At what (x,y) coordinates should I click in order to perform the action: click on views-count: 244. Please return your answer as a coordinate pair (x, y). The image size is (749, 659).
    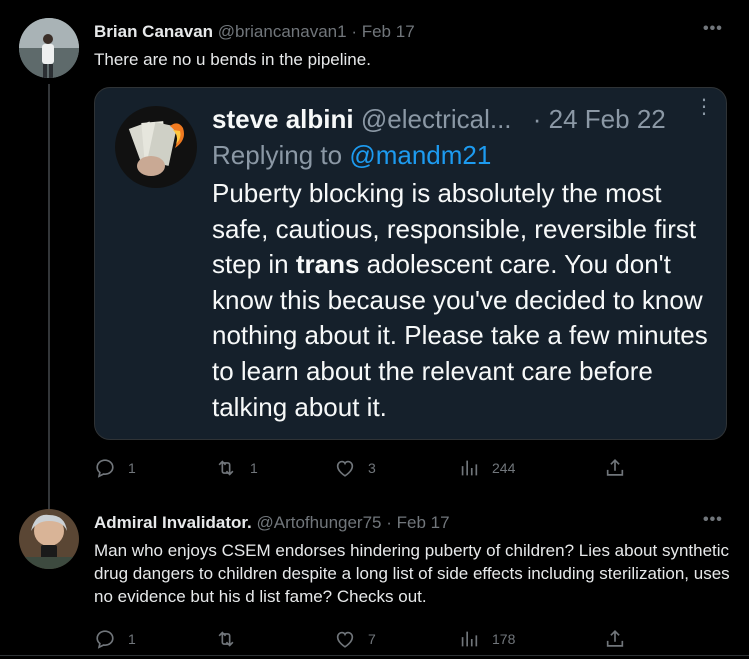
    Looking at the image, I should click on (504, 468).